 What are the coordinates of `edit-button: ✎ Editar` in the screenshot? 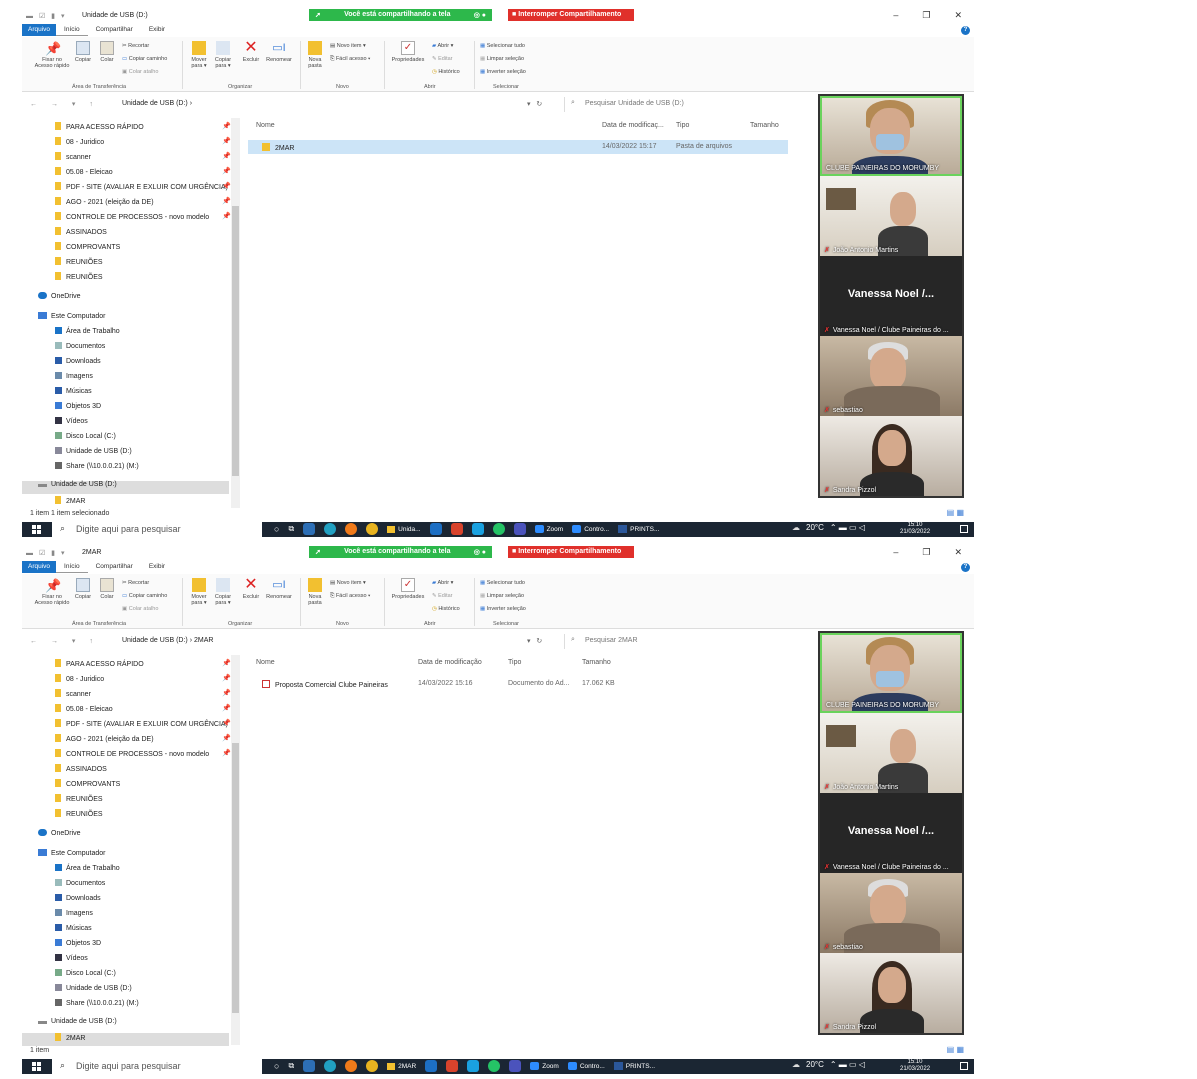 It's located at (442, 59).